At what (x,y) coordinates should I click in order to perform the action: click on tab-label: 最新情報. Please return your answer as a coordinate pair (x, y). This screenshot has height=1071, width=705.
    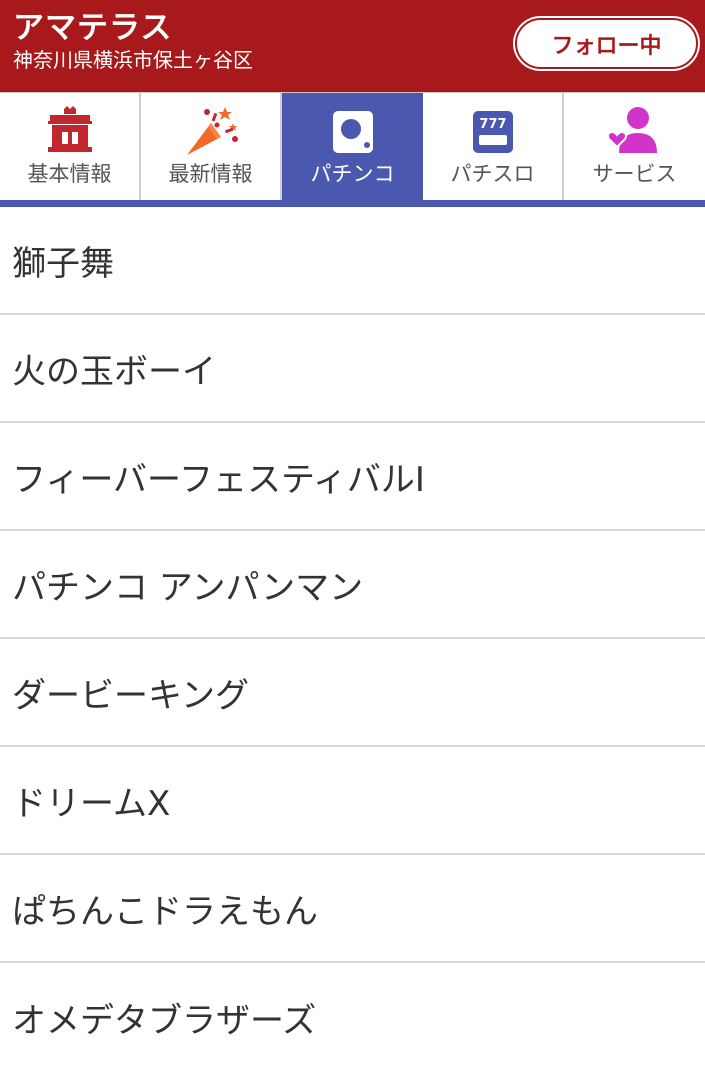
    Looking at the image, I should click on (210, 174).